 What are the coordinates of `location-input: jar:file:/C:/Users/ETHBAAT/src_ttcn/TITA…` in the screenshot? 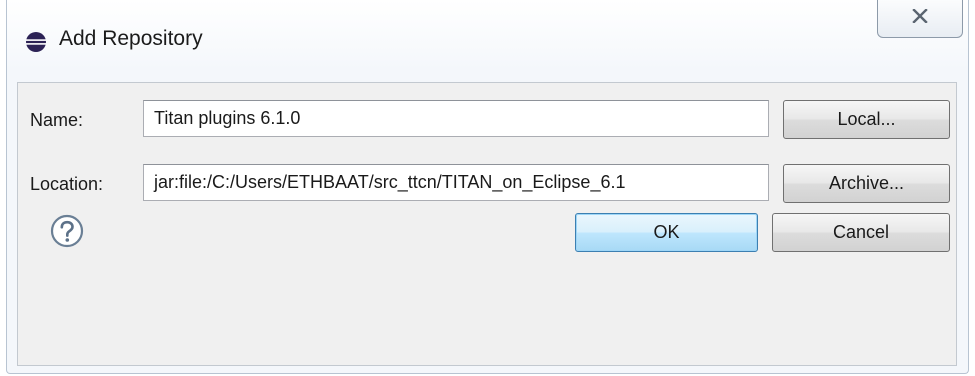 It's located at (456, 182).